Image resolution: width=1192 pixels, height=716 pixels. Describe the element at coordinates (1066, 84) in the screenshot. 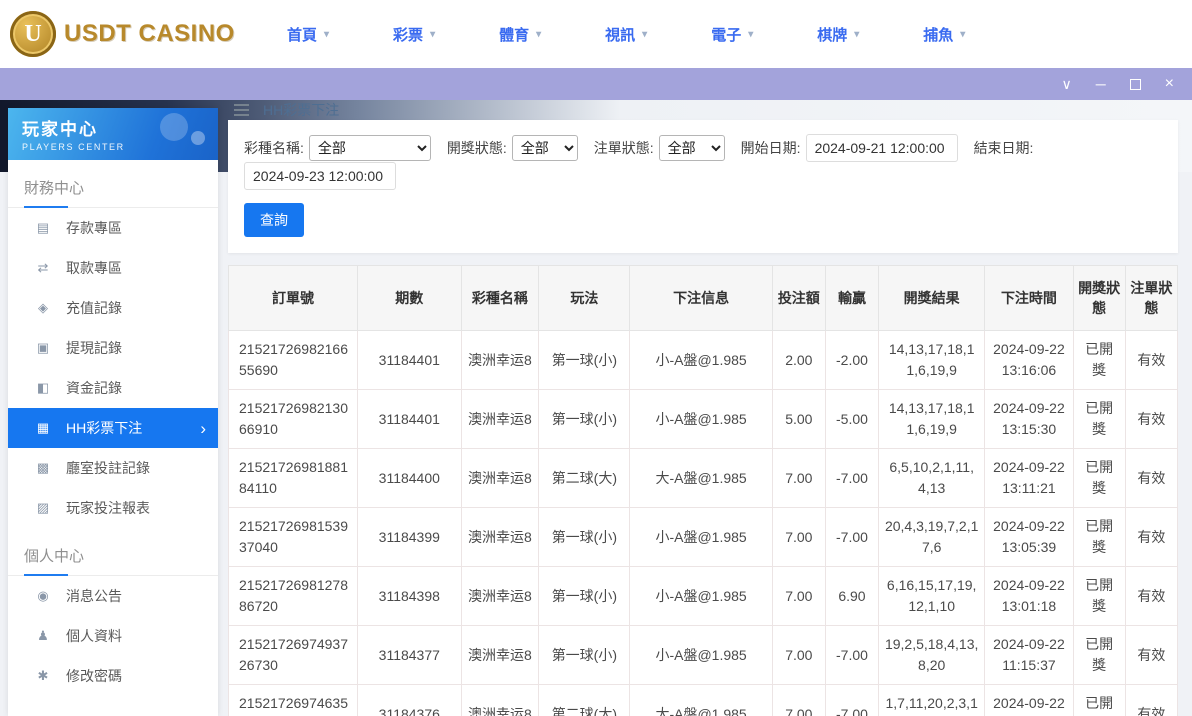

I see `collapse-icon: ∨` at that location.